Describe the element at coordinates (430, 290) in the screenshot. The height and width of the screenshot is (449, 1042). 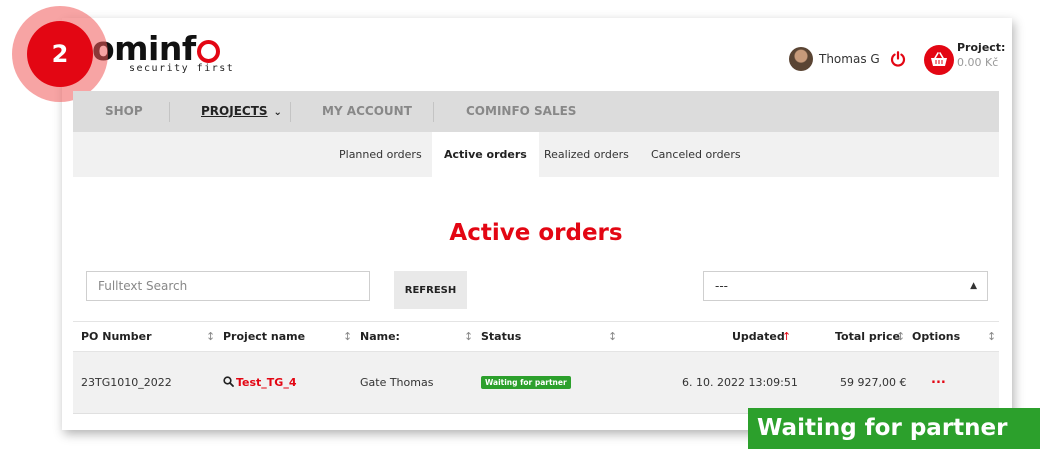
I see `refresh-button: REFRESH` at that location.